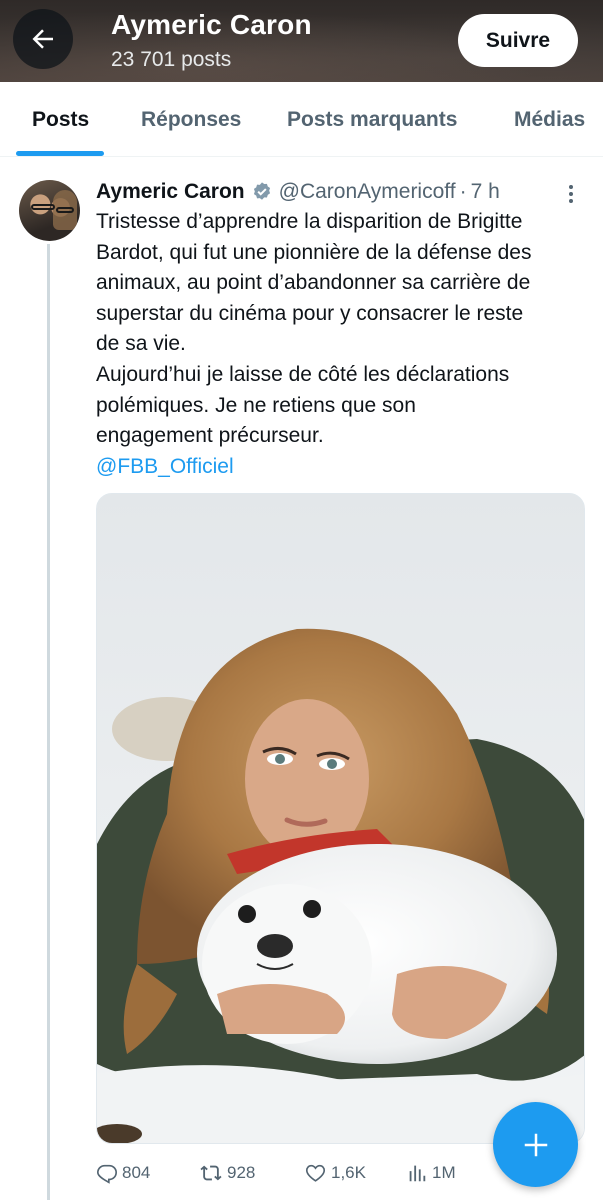  I want to click on tab-replies: Réponses, so click(191, 120).